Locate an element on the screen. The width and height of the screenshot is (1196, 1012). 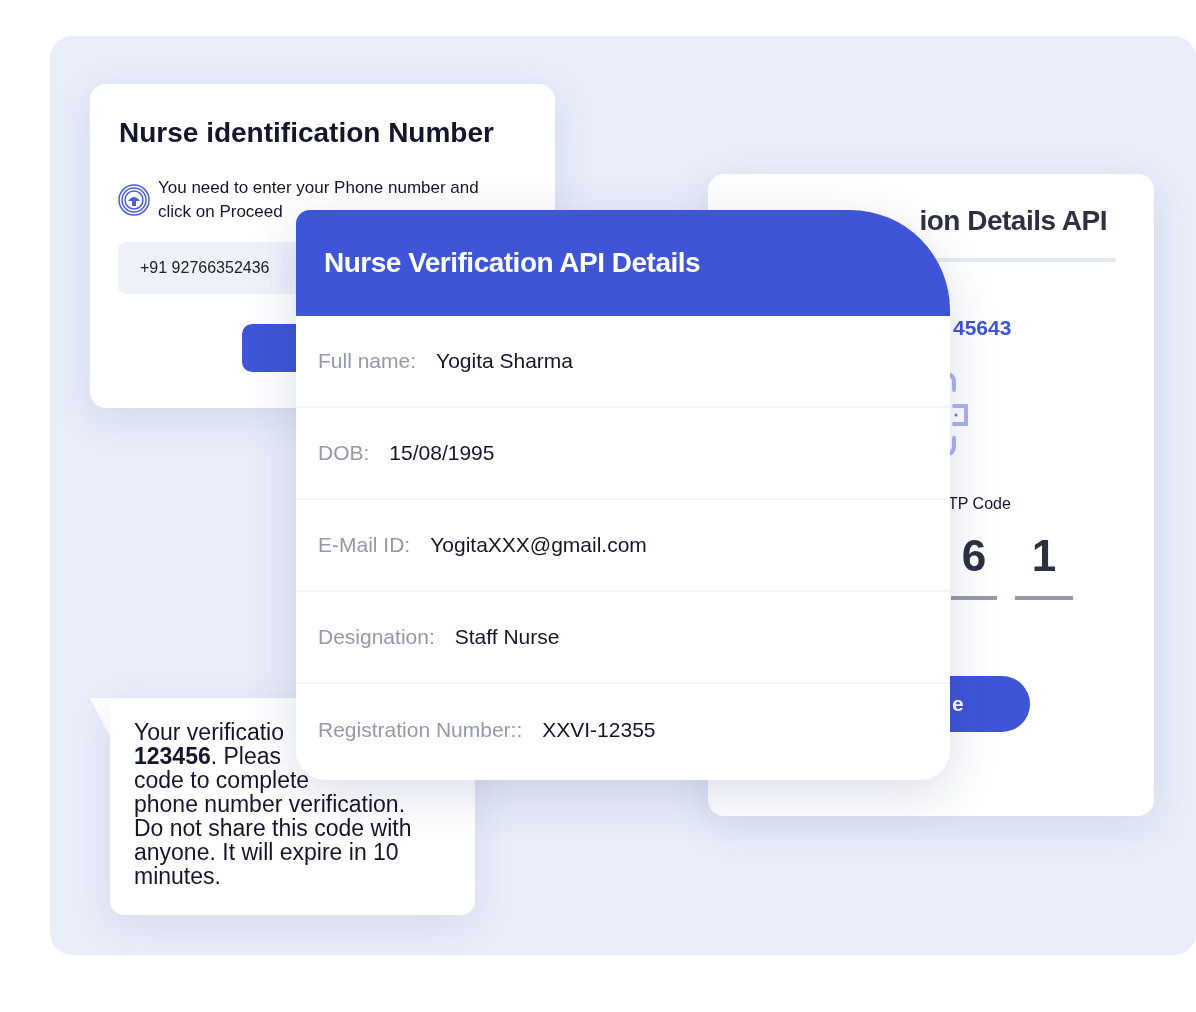
verify-button: e is located at coordinates (990, 703).